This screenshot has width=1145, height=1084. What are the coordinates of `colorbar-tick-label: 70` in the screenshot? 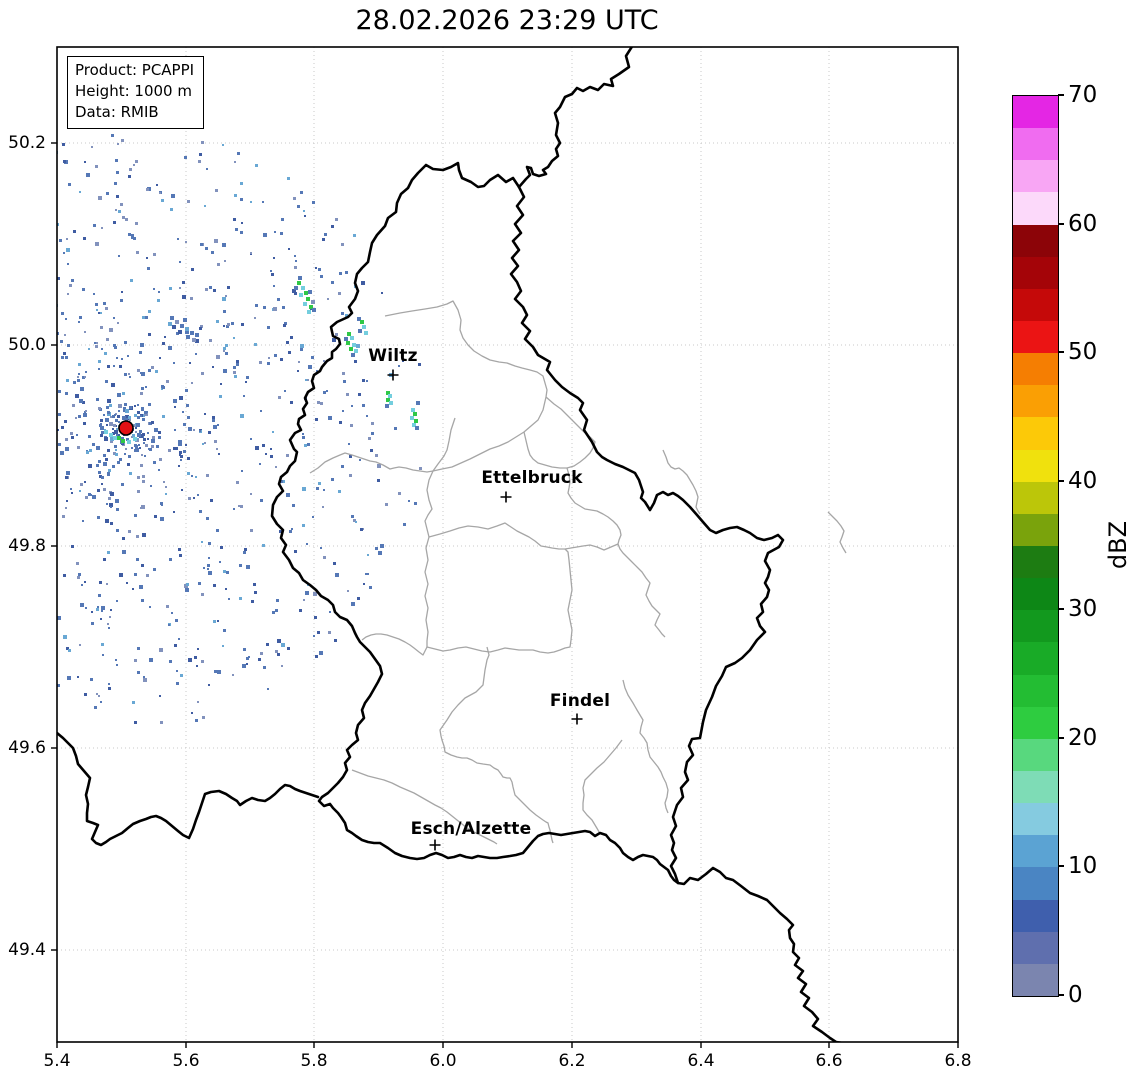 It's located at (1083, 95).